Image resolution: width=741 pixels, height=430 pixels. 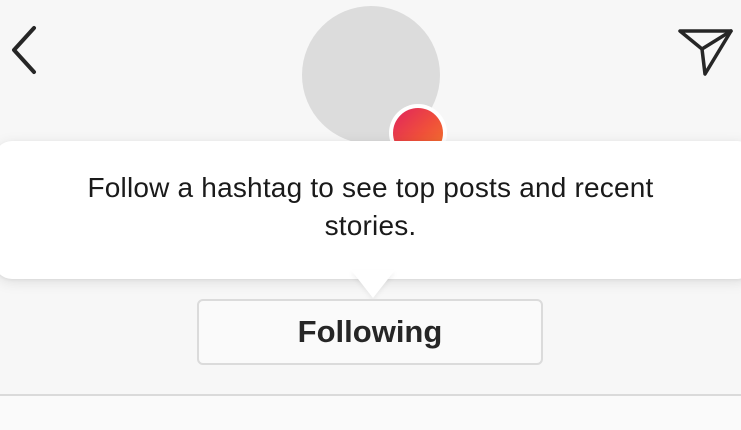 I want to click on following-button: Following, so click(x=370, y=332).